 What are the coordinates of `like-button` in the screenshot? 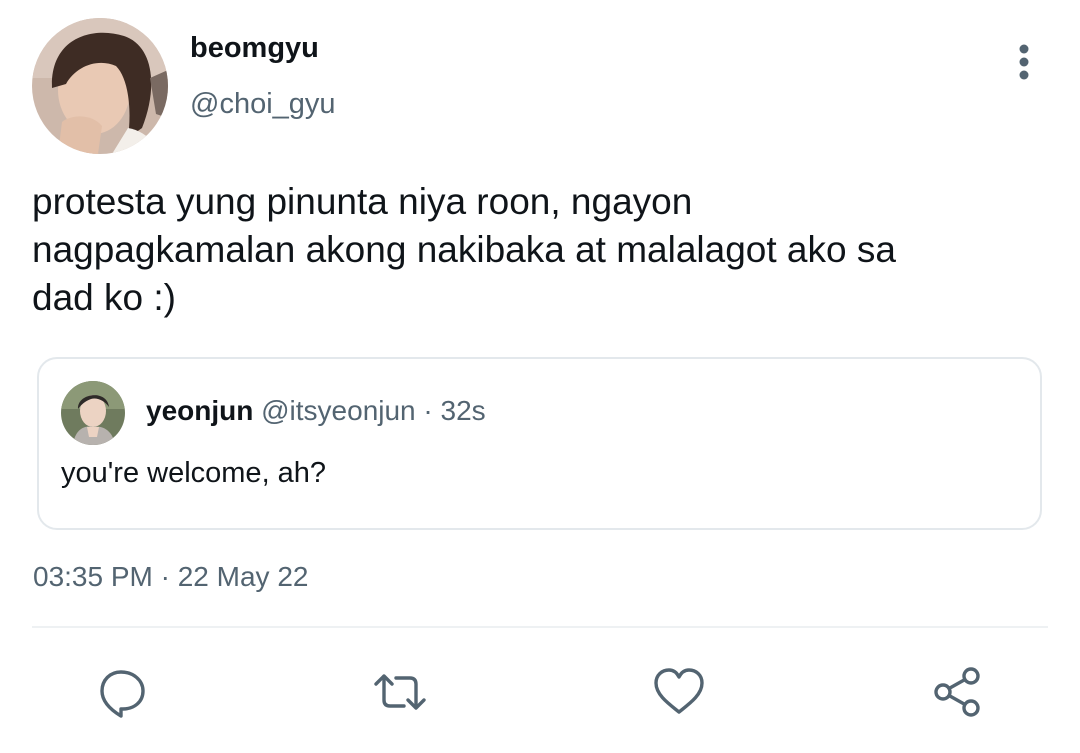 It's located at (679, 692).